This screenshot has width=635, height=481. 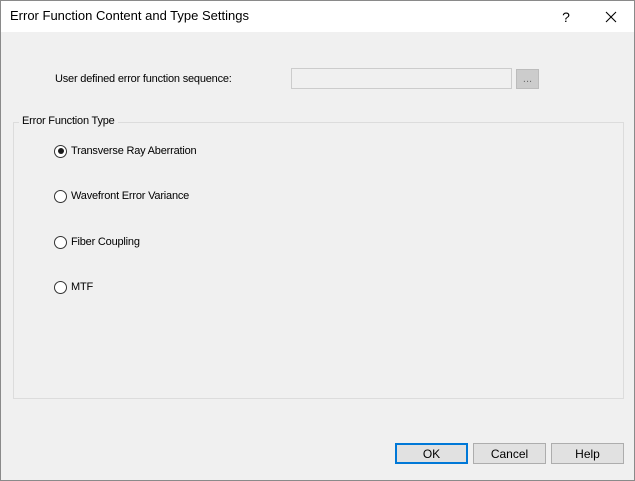 I want to click on question-mark-icon: ?, so click(x=566, y=16).